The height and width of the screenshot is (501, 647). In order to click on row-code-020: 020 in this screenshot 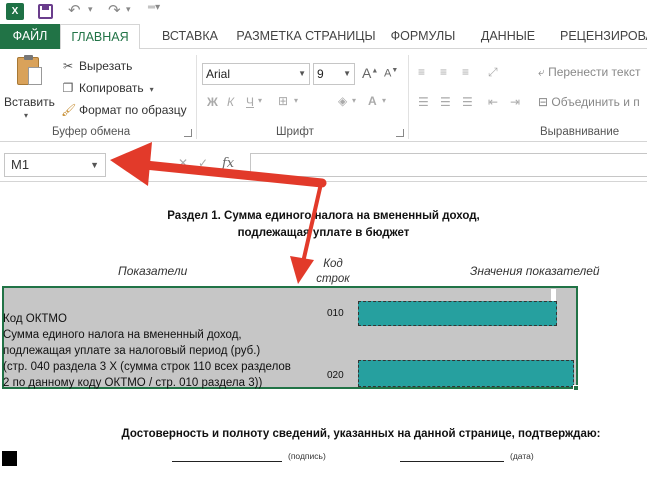, I will do `click(335, 375)`.